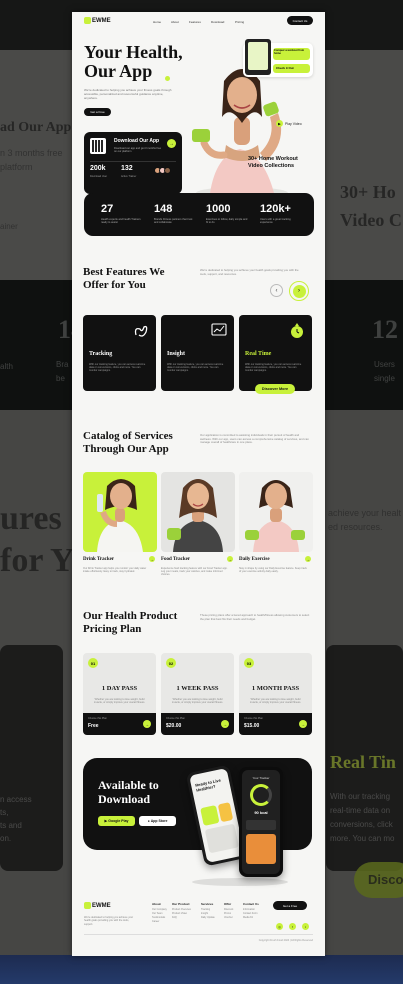  What do you see at coordinates (279, 926) in the screenshot?
I see `instagram-icon: ◎` at bounding box center [279, 926].